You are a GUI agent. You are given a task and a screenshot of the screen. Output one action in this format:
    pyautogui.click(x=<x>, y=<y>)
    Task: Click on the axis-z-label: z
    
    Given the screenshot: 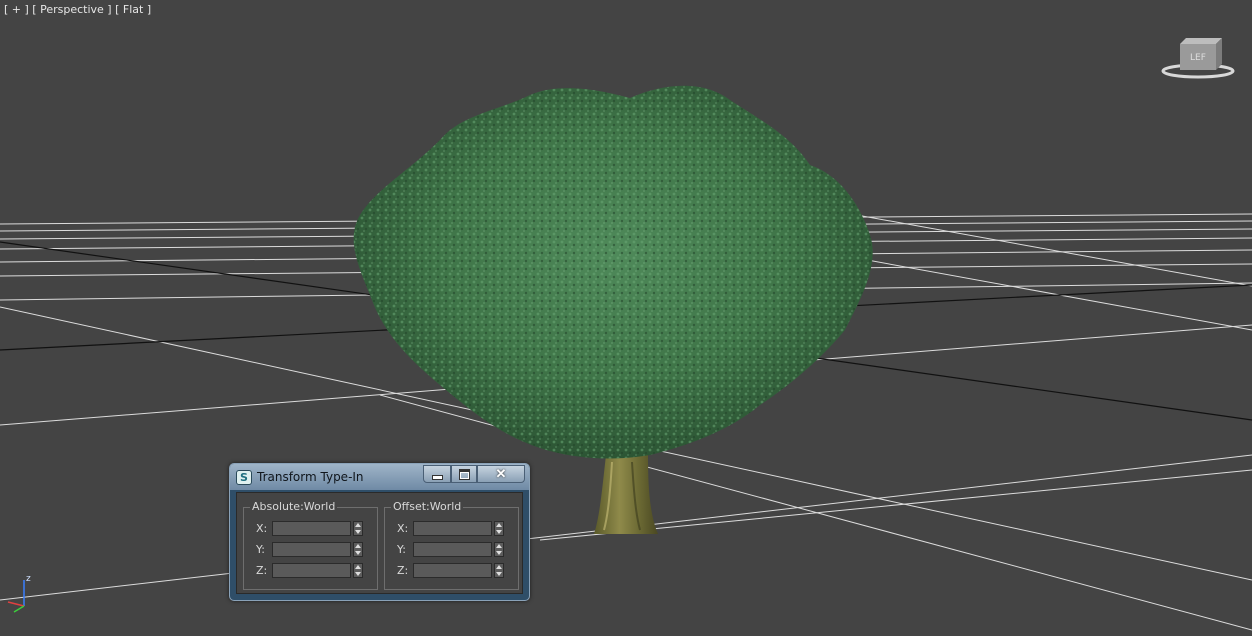 What is the action you would take?
    pyautogui.click(x=28, y=579)
    